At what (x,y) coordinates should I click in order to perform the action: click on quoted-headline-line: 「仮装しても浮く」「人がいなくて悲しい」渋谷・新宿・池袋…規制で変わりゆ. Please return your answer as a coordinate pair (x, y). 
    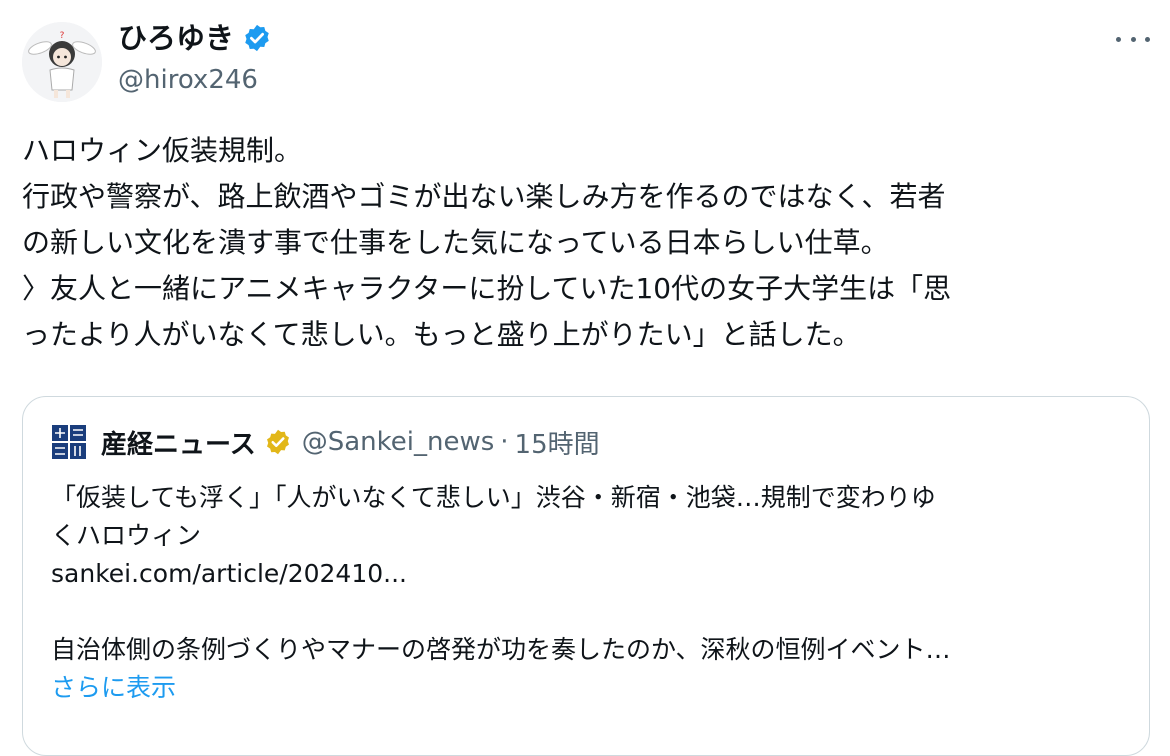
    Looking at the image, I should click on (493, 497).